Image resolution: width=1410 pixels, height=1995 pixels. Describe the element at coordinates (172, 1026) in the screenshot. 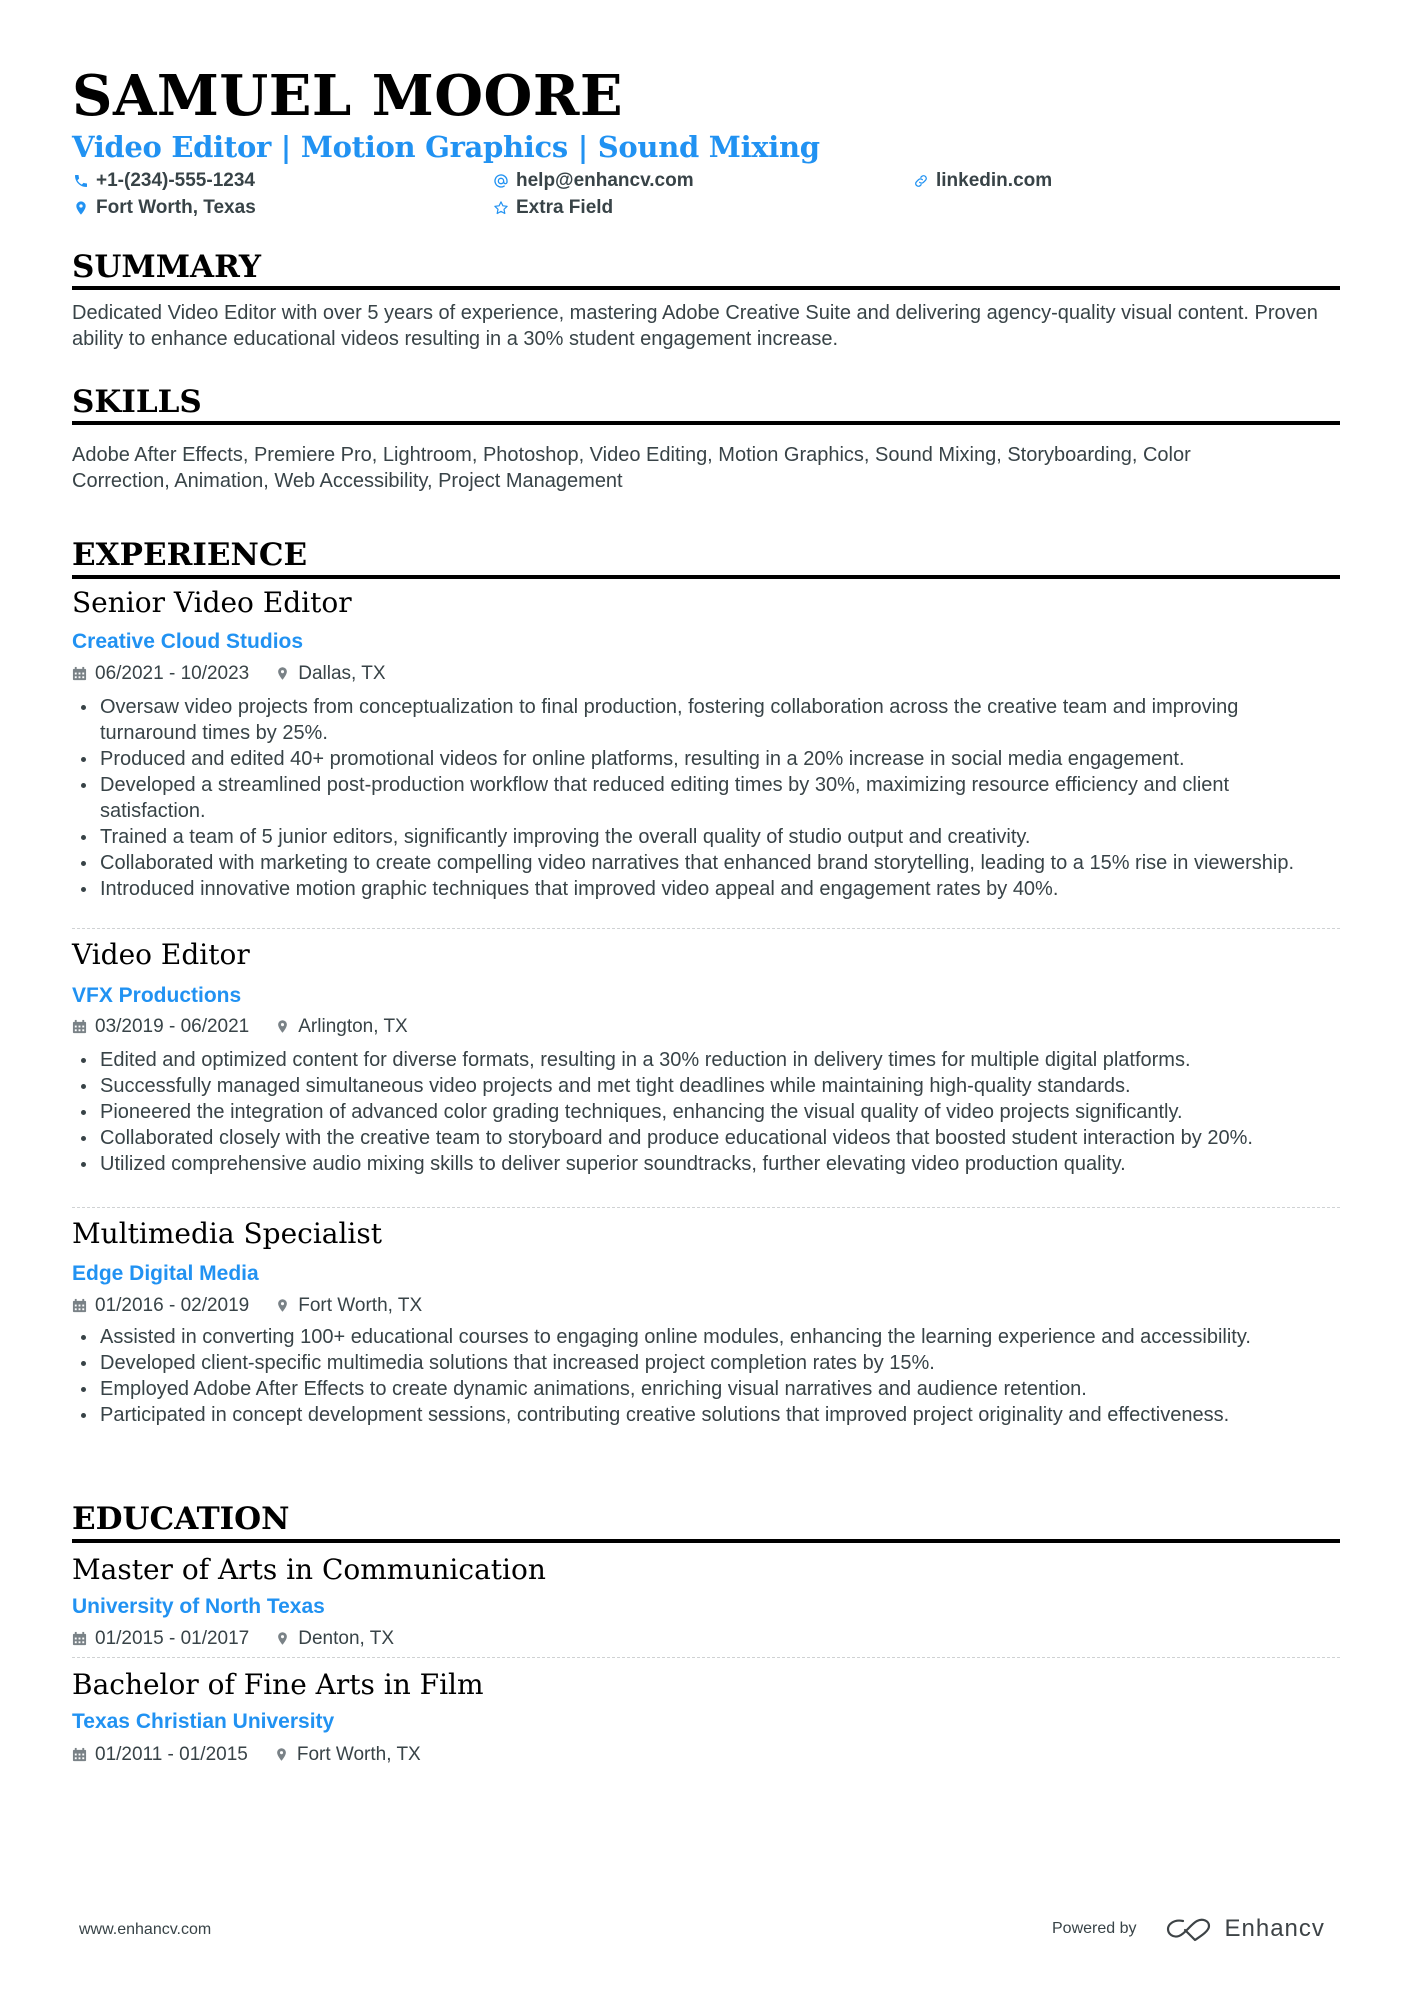

I see `job-dates: 03/2019 - 06/2021` at that location.